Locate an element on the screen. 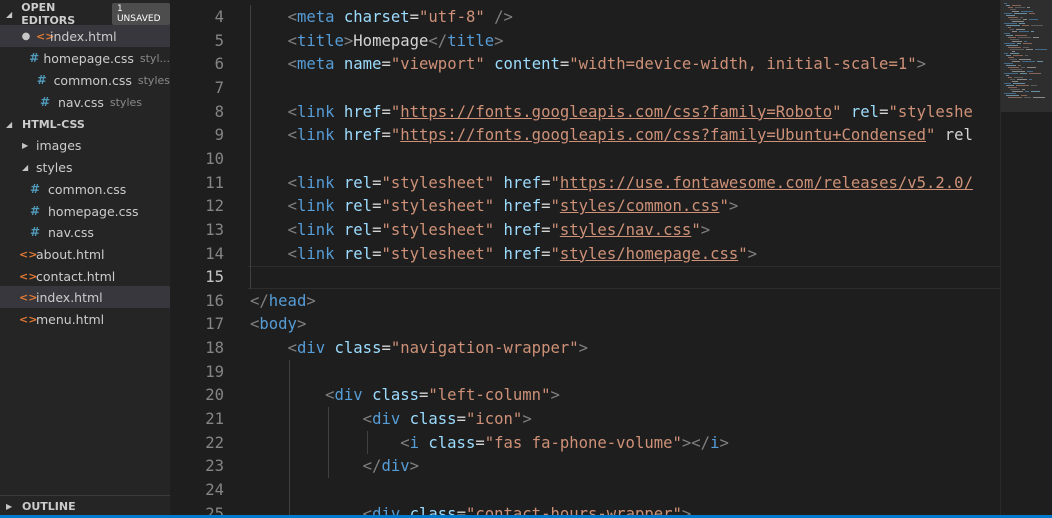 Image resolution: width=1052 pixels, height=518 pixels. tree-file-nav-css: # nav.css is located at coordinates (85, 232).